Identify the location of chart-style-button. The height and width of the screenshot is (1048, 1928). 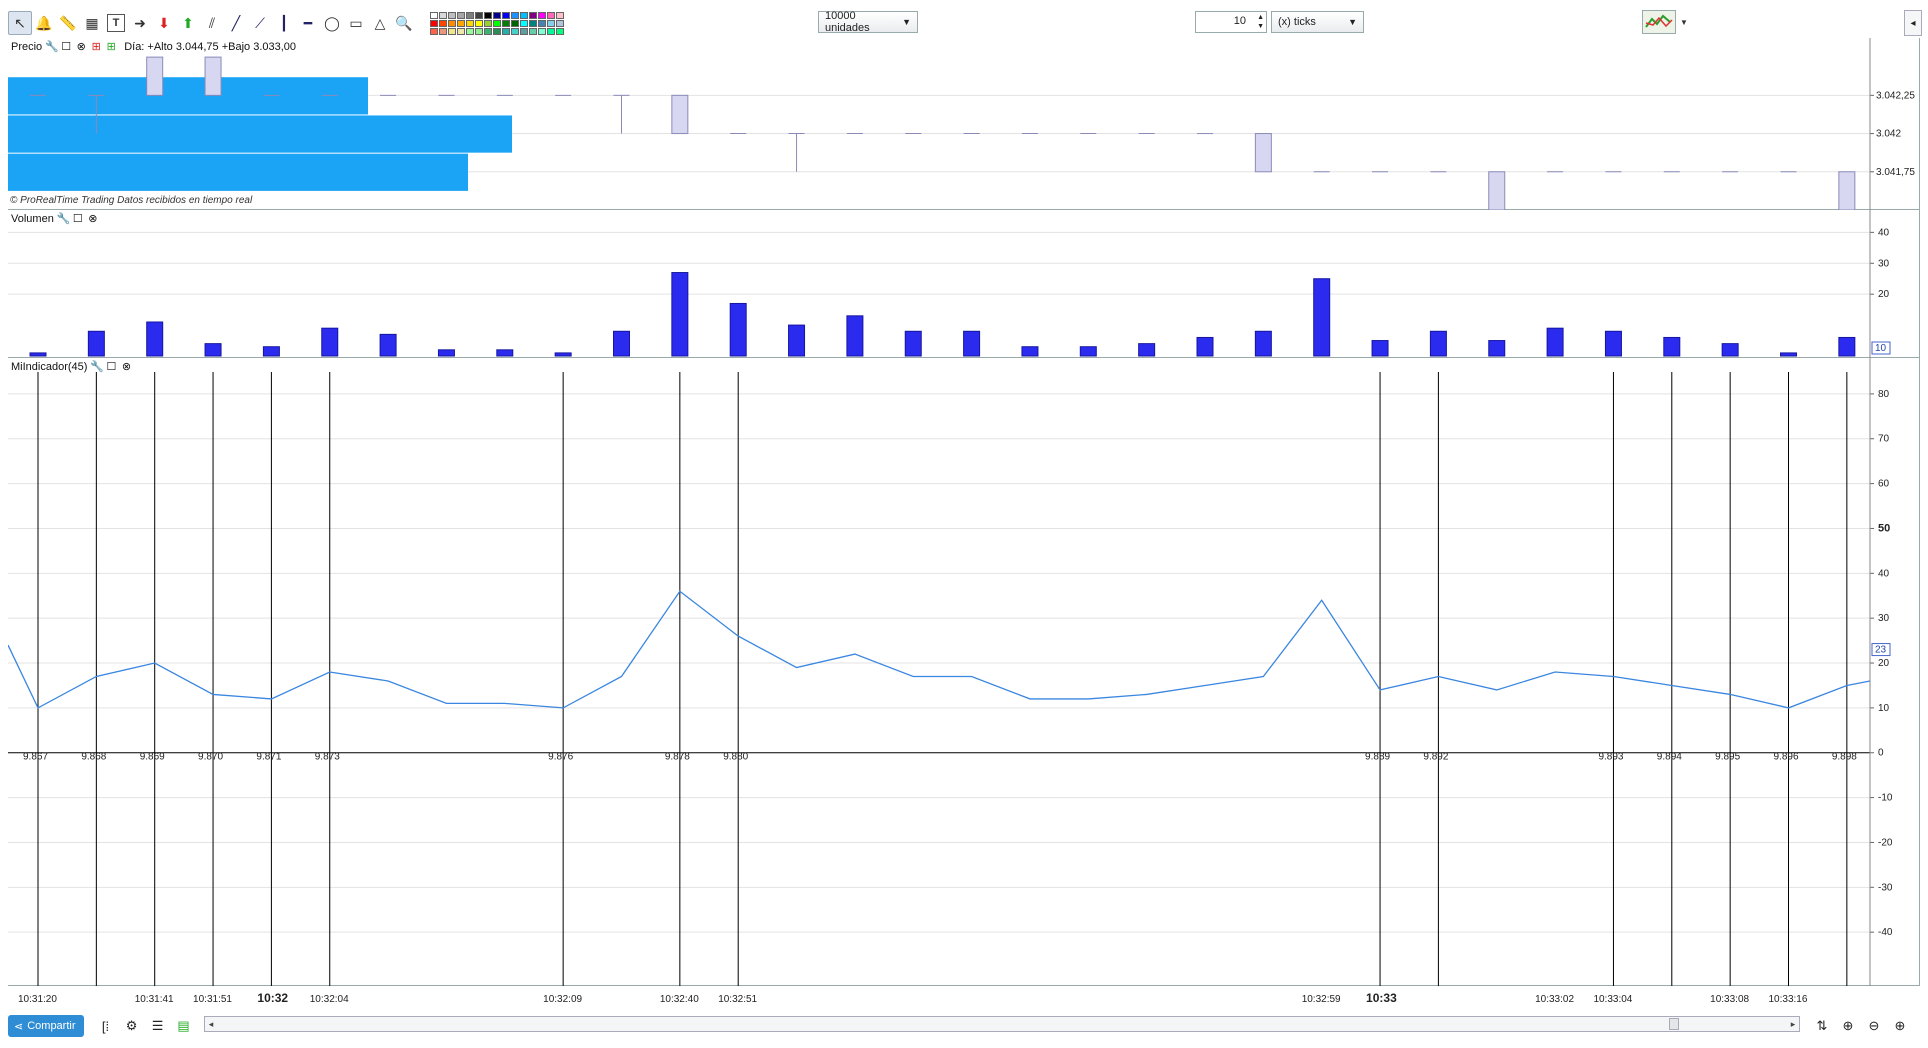
(1659, 22).